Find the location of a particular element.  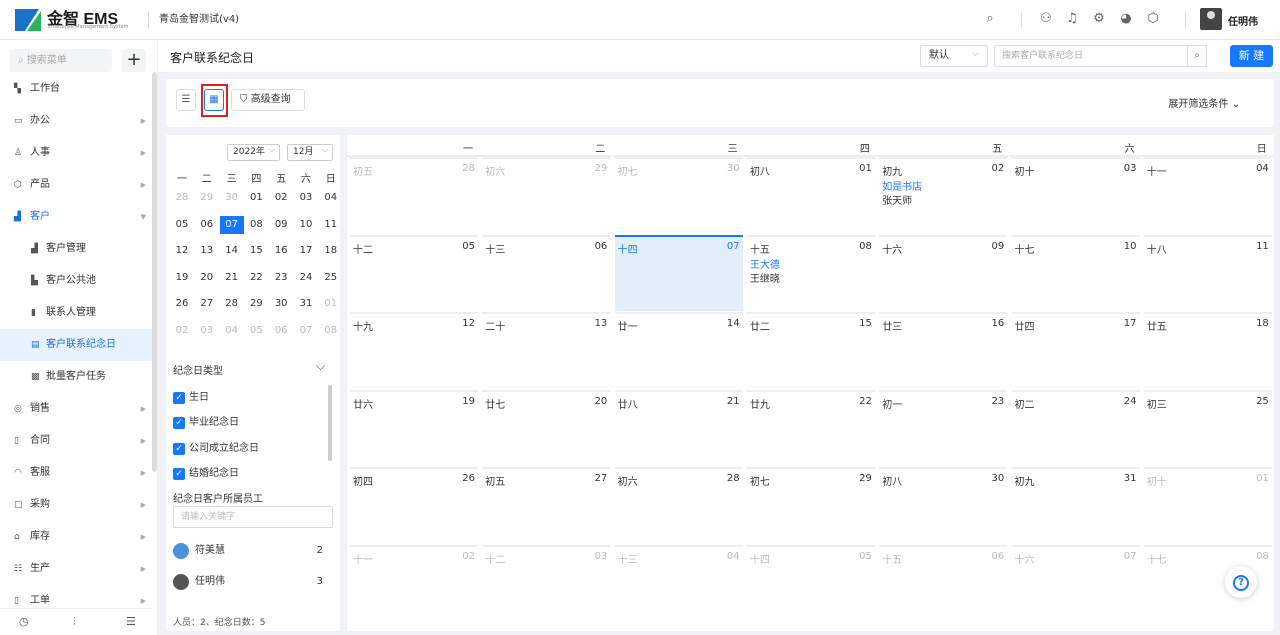

mini-day: 24 is located at coordinates (306, 278).